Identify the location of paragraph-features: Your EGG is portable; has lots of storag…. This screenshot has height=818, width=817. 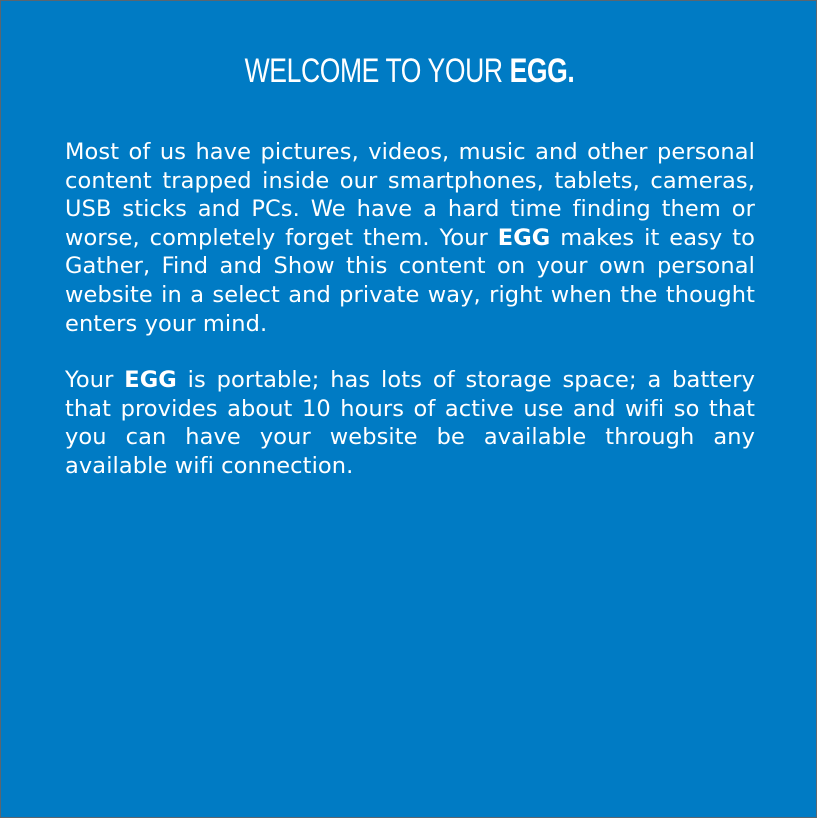
(410, 423).